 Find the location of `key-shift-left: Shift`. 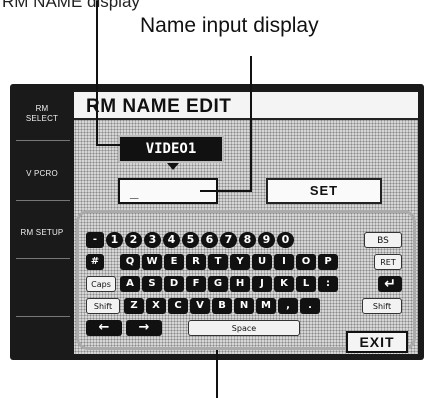

key-shift-left: Shift is located at coordinates (103, 306).